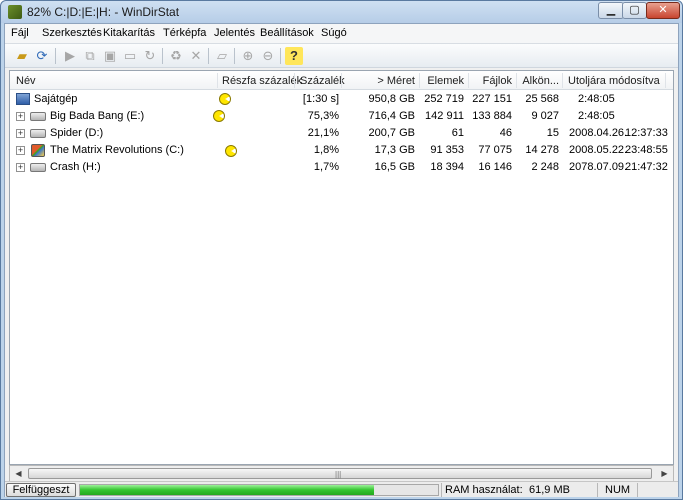 The image size is (683, 500). Describe the element at coordinates (130, 56) in the screenshot. I see `command-prompt-icon: ▭` at that location.